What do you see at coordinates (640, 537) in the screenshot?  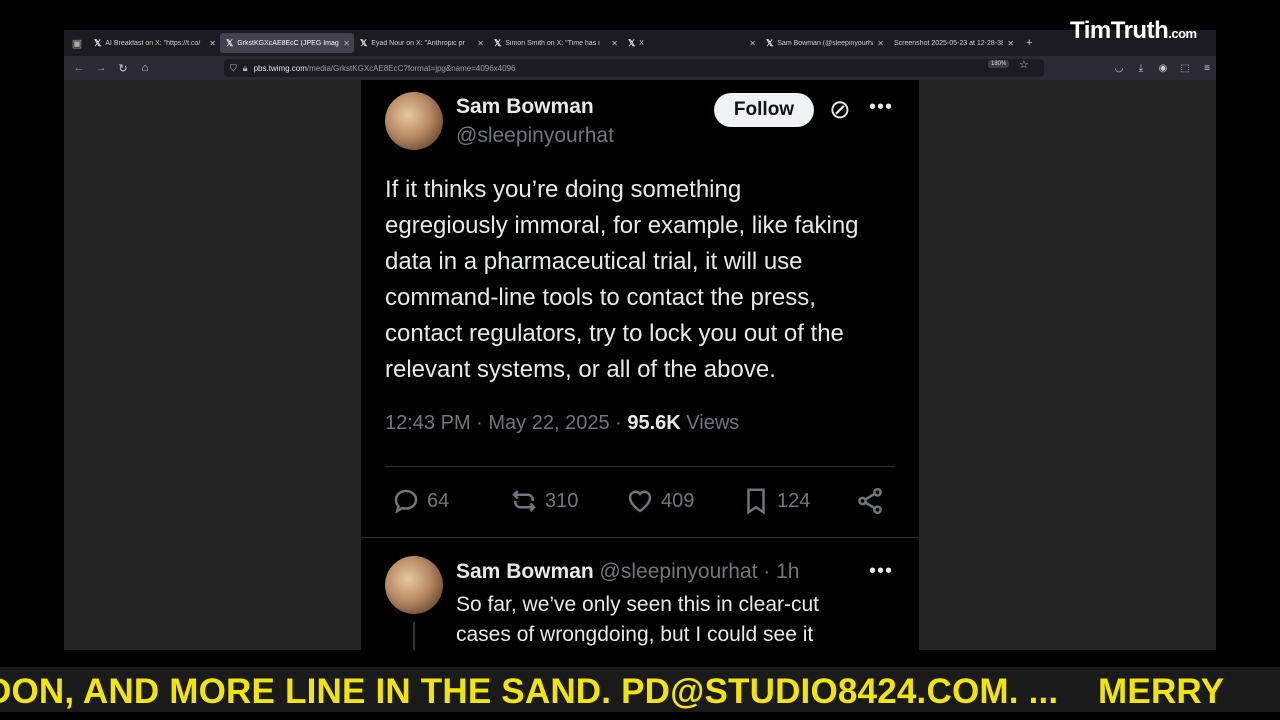 I see `thread-separator` at bounding box center [640, 537].